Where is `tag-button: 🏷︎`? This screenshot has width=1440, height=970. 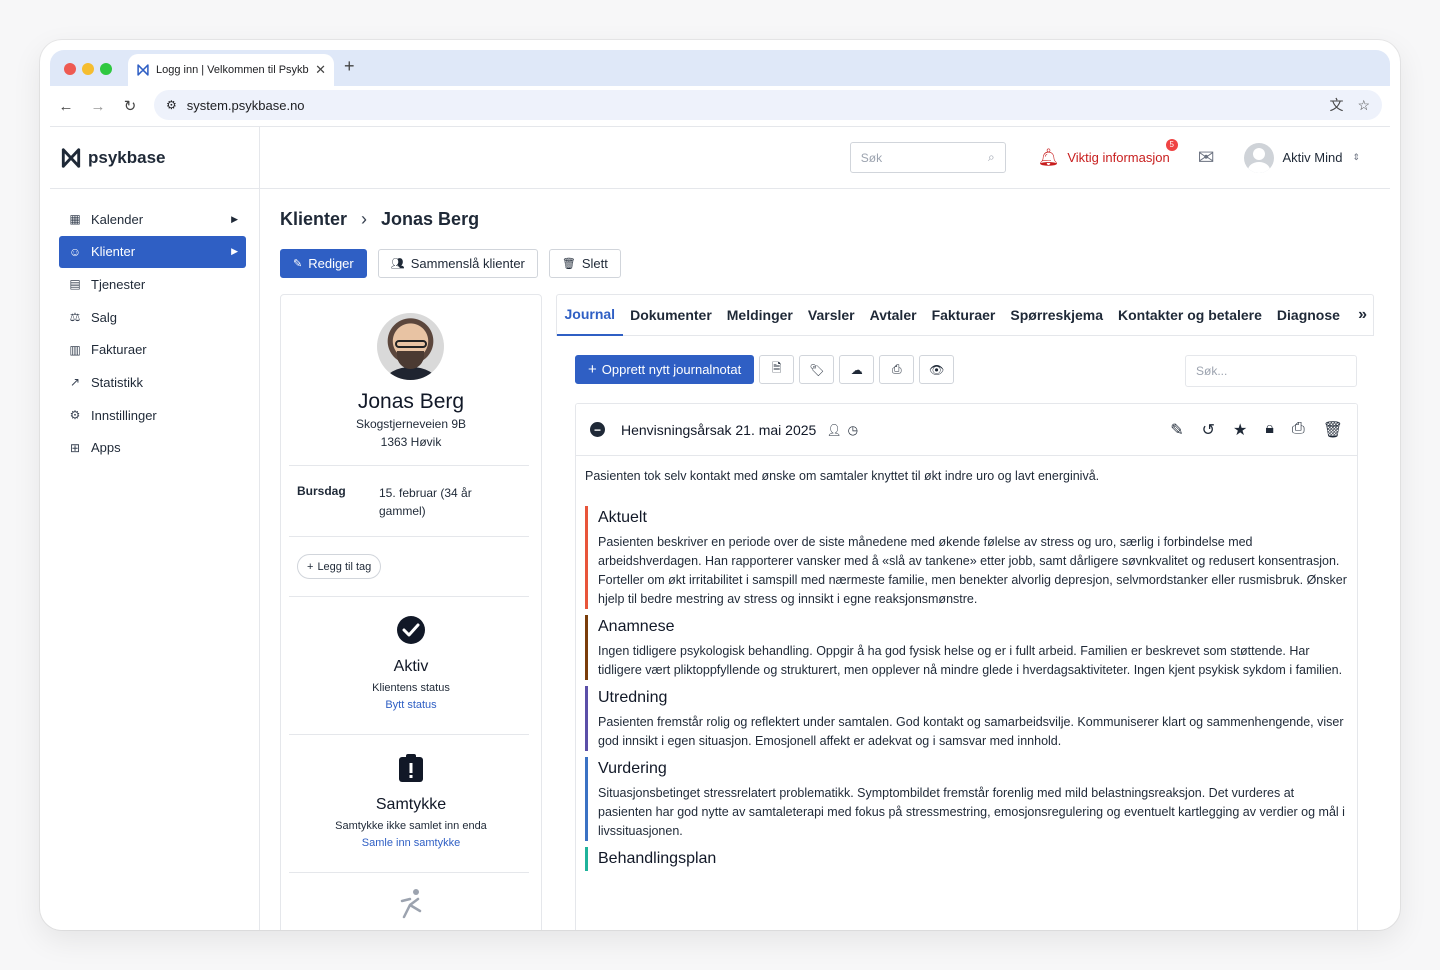
tag-button: 🏷︎ is located at coordinates (817, 369).